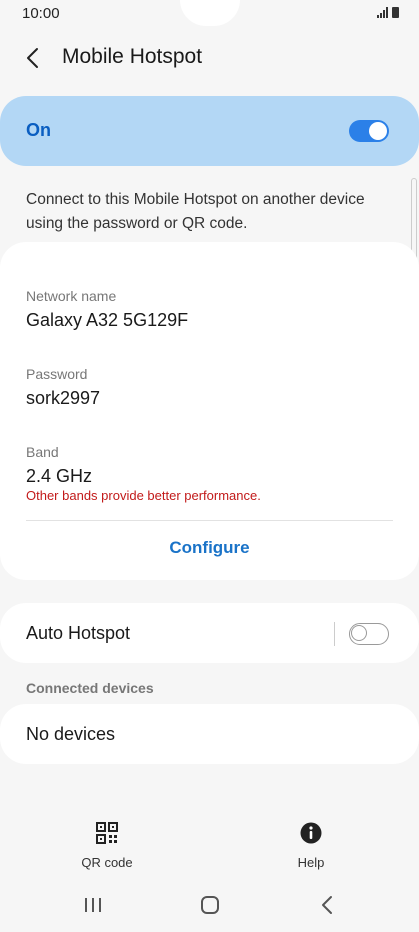  Describe the element at coordinates (41, 13) in the screenshot. I see `status-time: 10:00` at that location.